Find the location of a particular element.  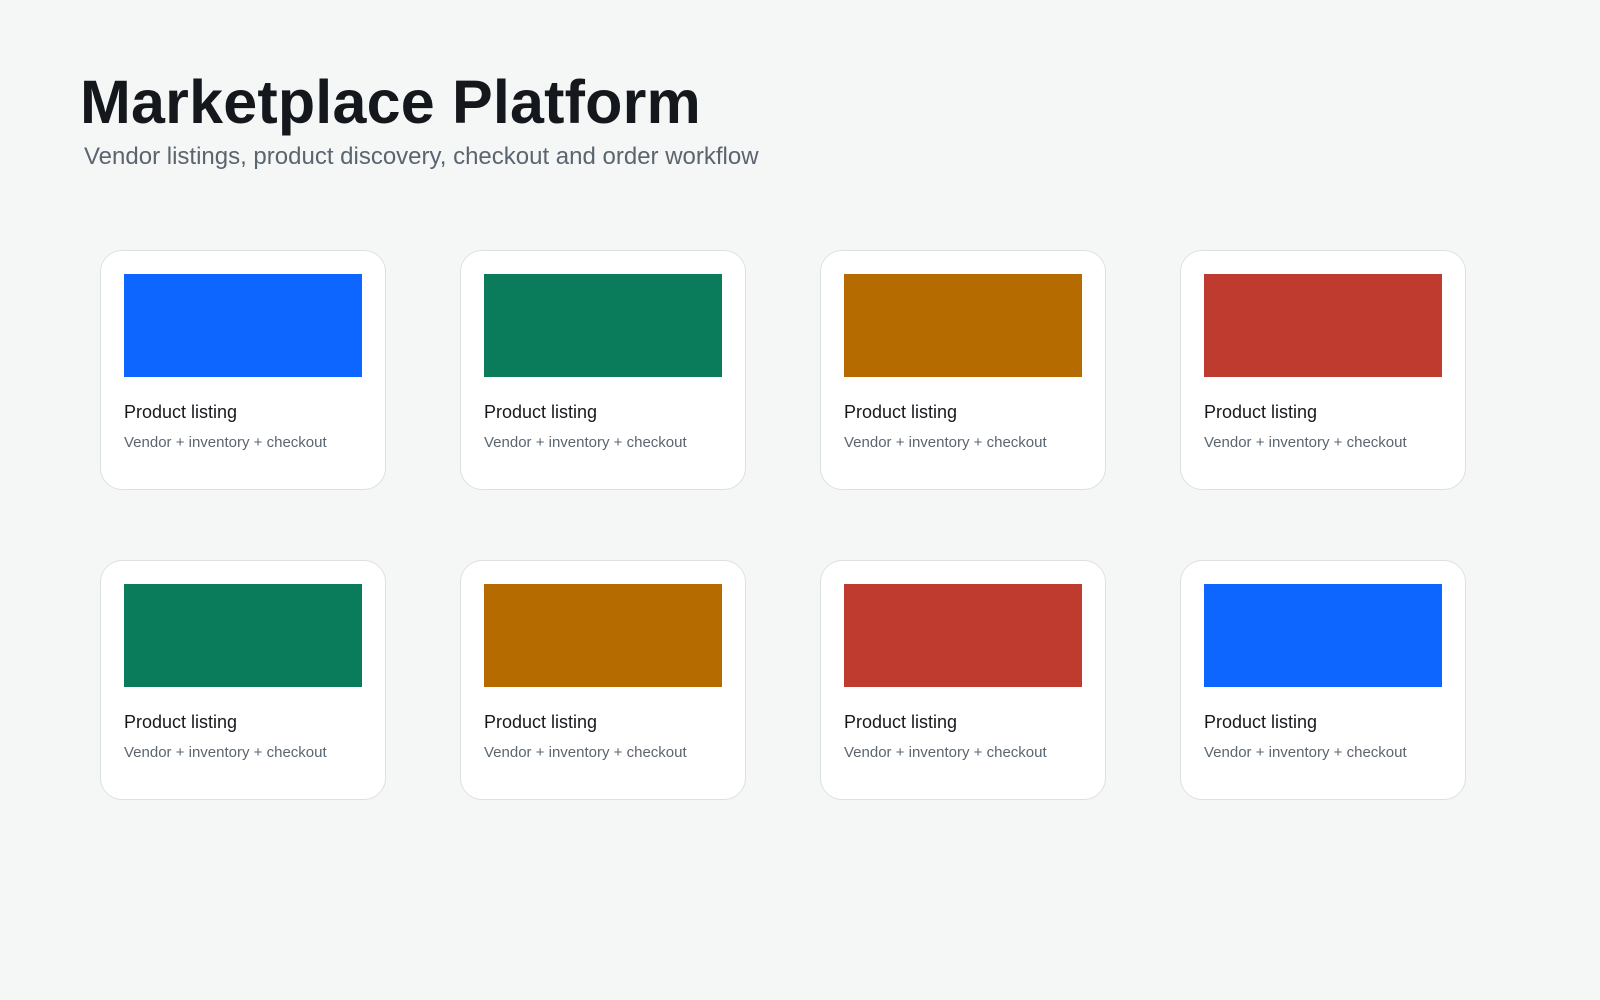

page-title: Marketplace Platform is located at coordinates (390, 102).